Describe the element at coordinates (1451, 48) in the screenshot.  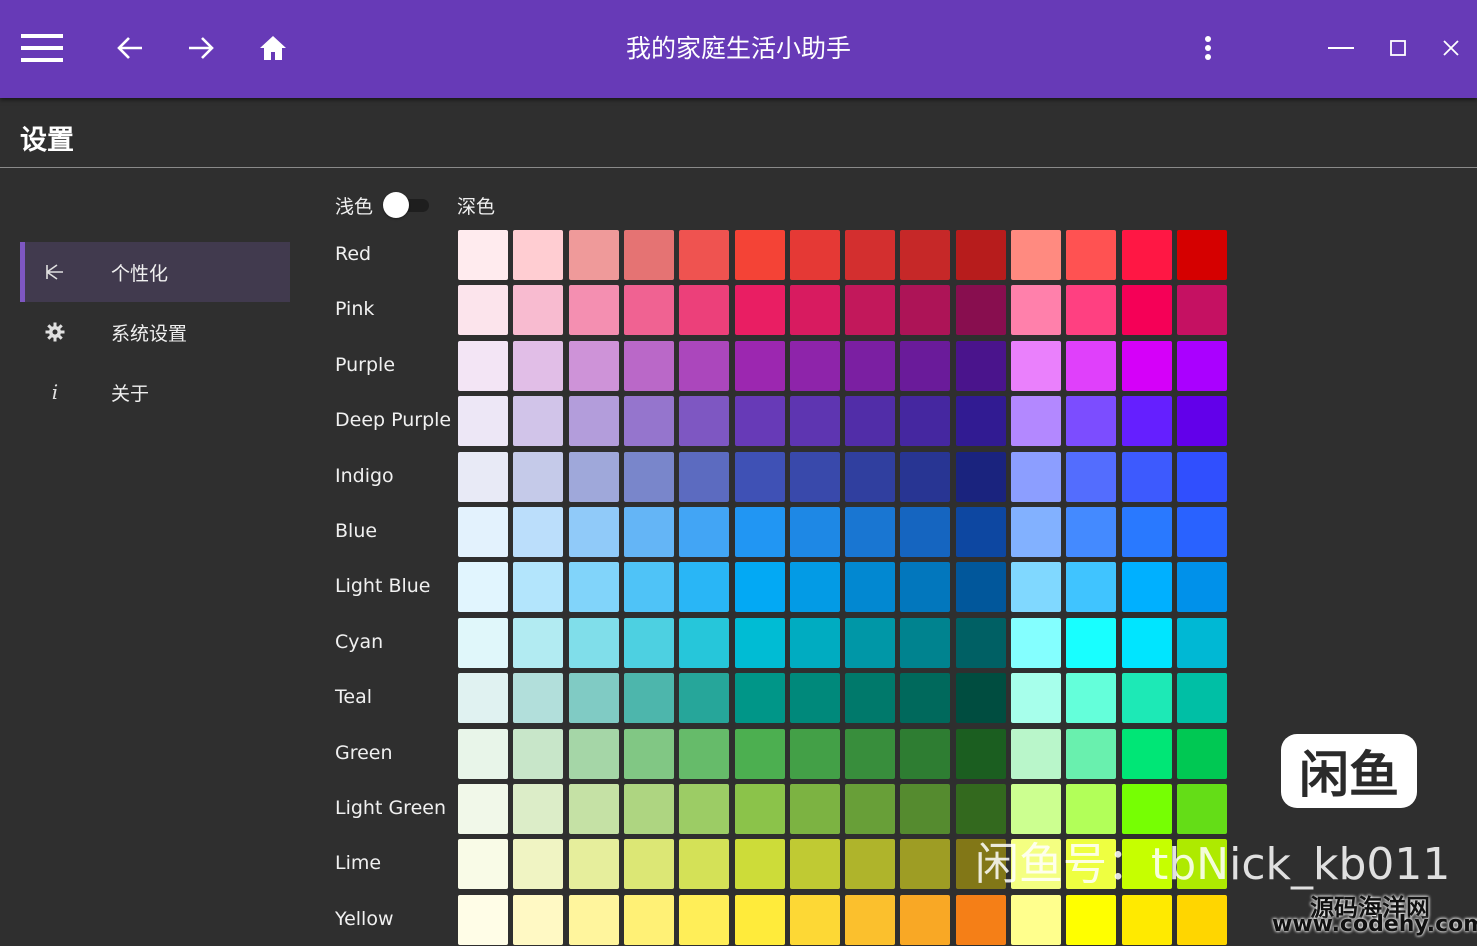
I see `close-button` at that location.